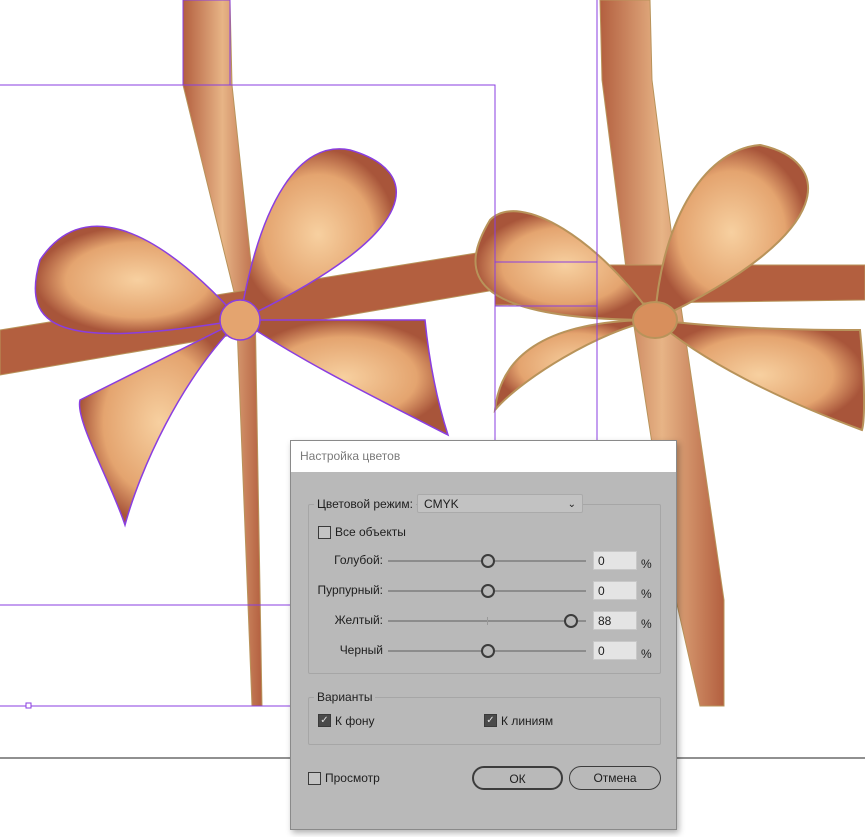 The image size is (865, 837). I want to click on preview-checkbox, so click(314, 778).